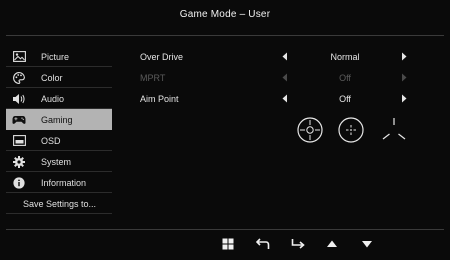  What do you see at coordinates (225, 229) in the screenshot?
I see `footer-divider` at bounding box center [225, 229].